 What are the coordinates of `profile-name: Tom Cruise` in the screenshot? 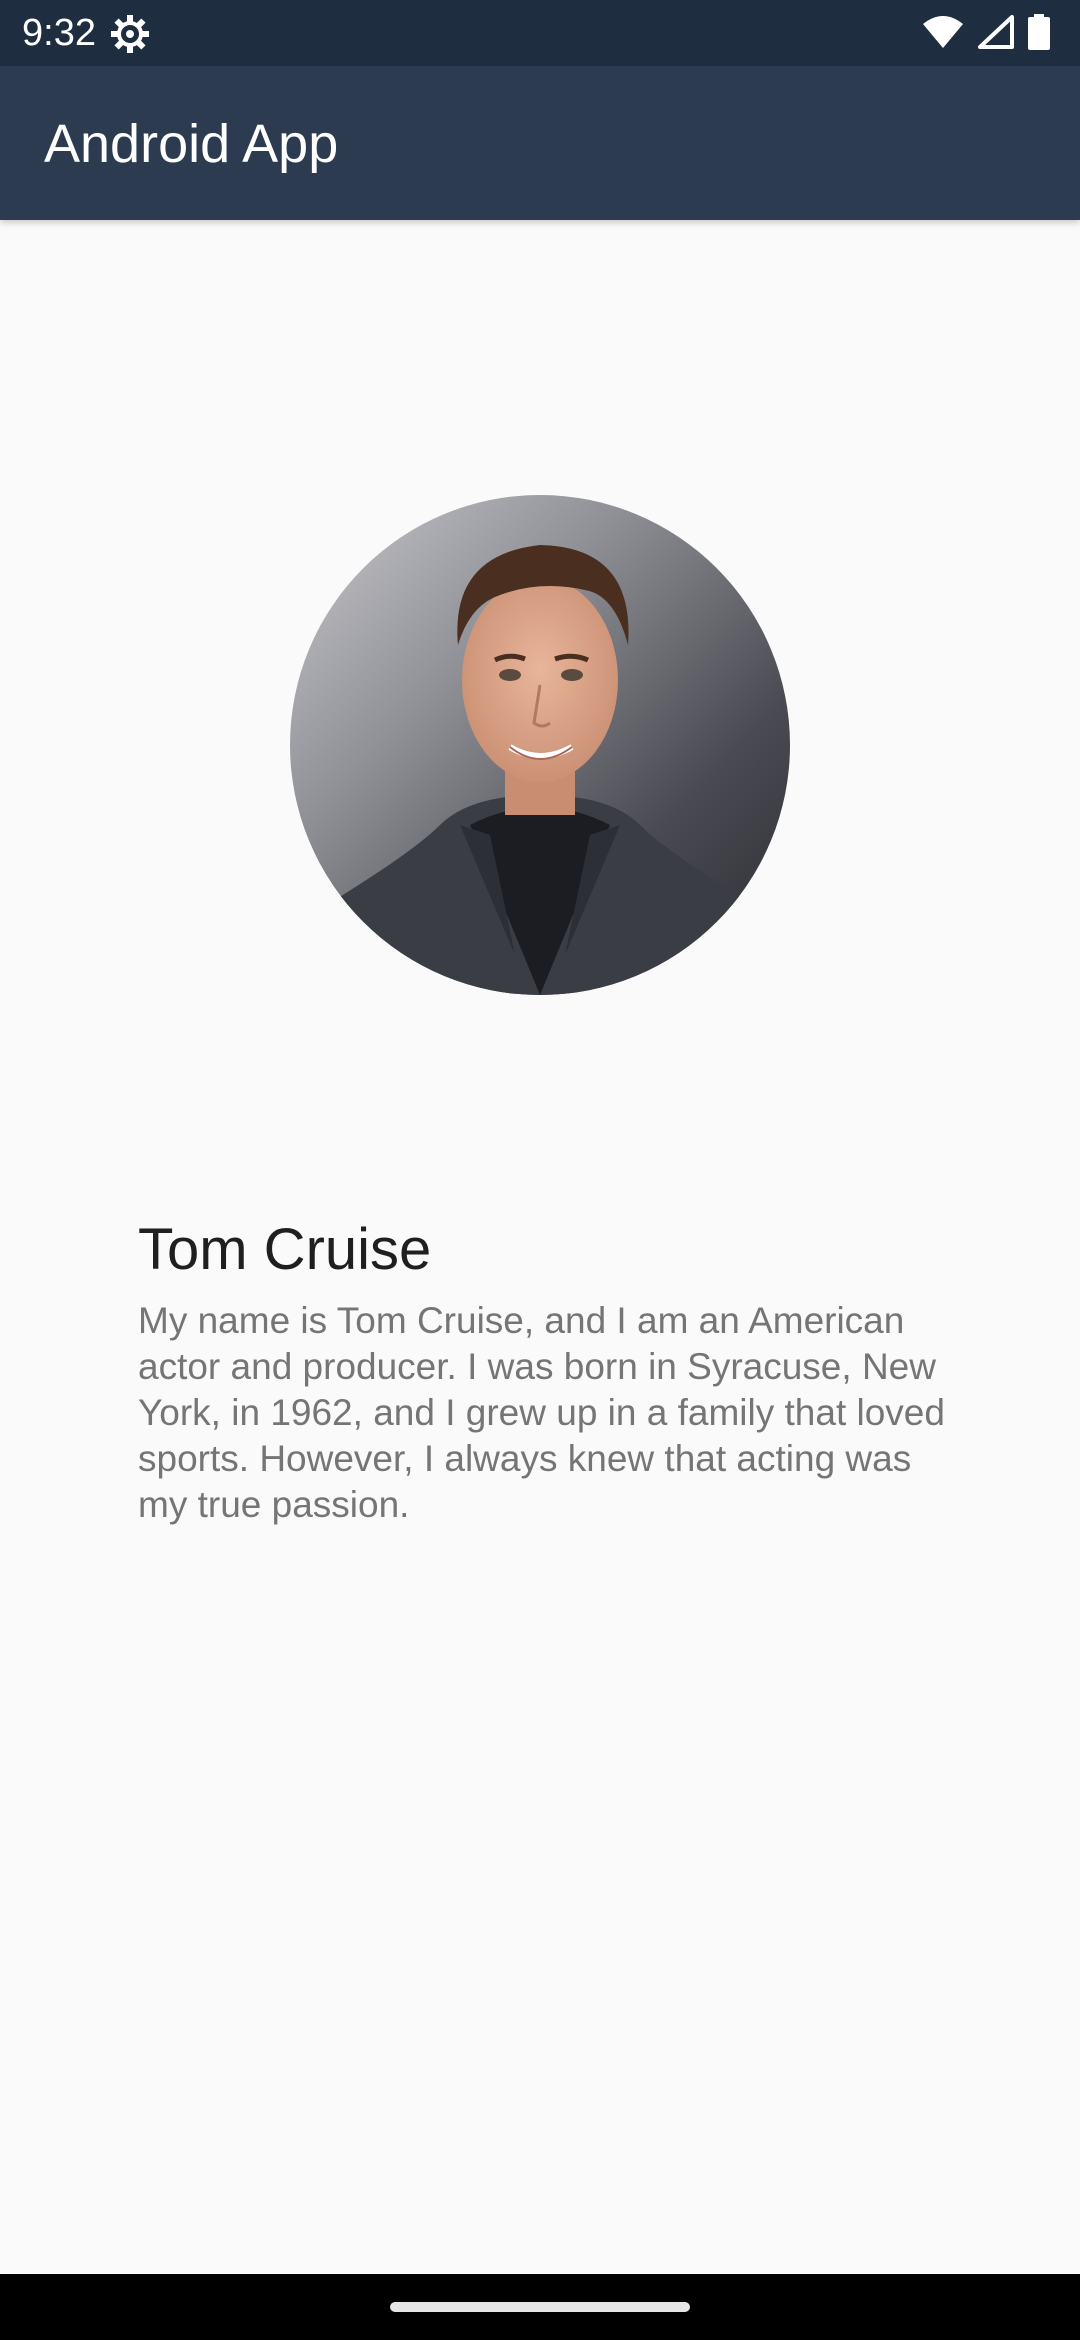 It's located at (285, 1249).